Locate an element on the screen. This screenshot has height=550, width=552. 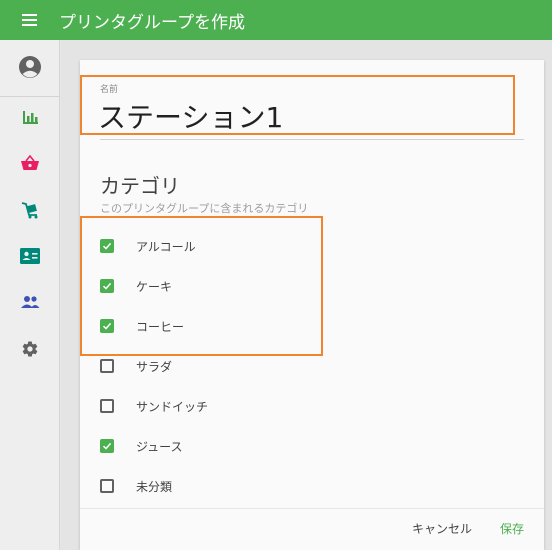
category-item: コーヒー is located at coordinates (250, 326).